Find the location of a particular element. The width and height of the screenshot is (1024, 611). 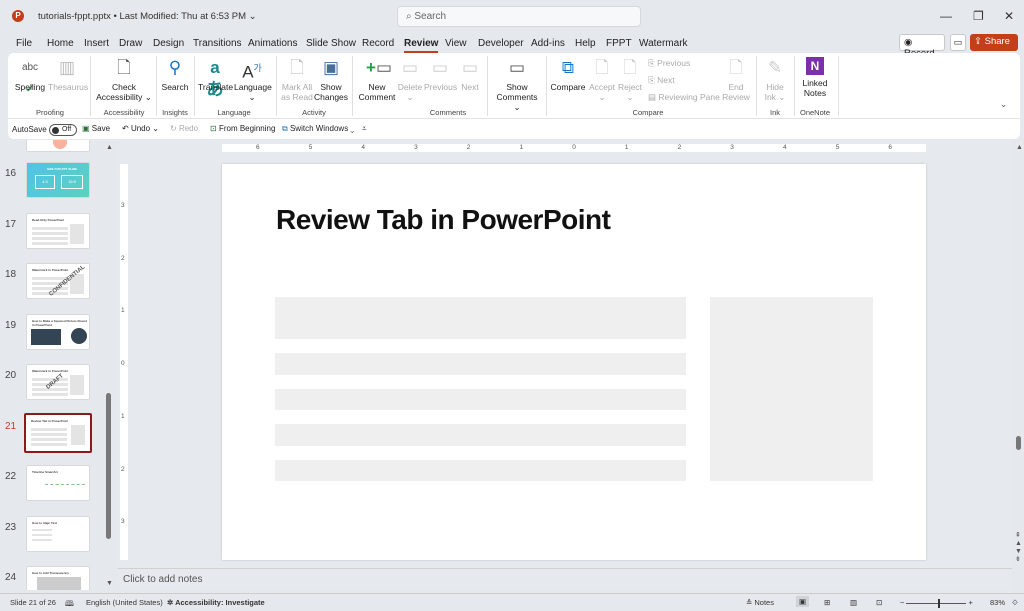

language-status: English (United States) is located at coordinates (124, 602).